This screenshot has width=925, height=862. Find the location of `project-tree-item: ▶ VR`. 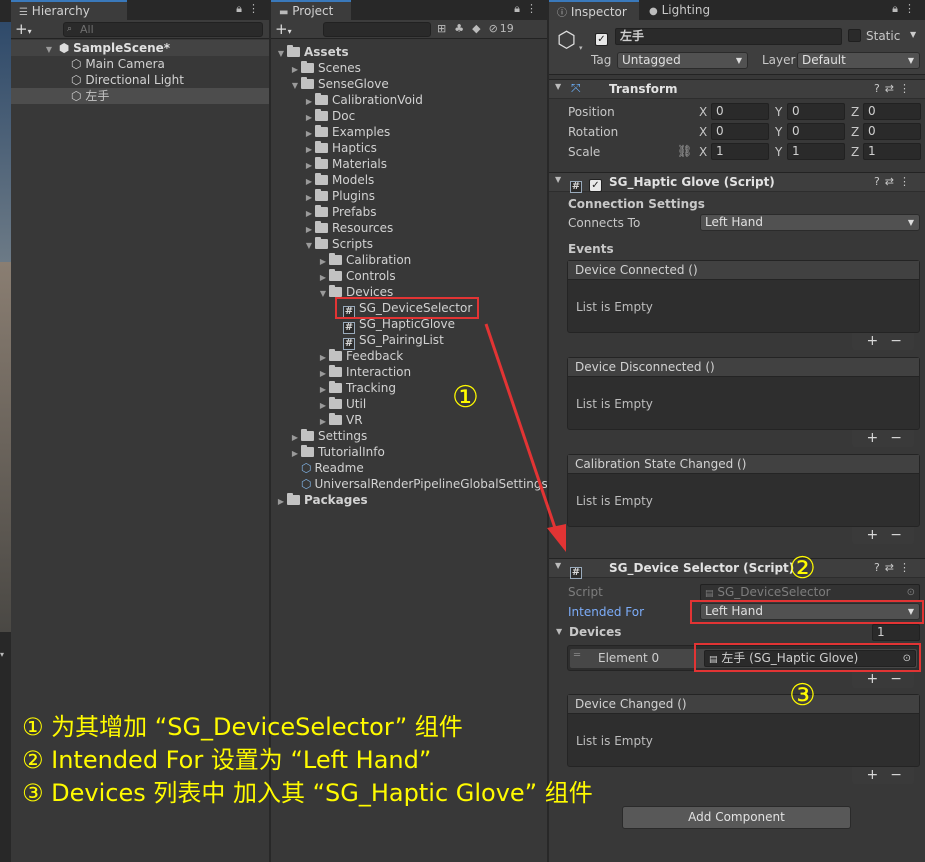

project-tree-item: ▶ VR is located at coordinates (340, 420).